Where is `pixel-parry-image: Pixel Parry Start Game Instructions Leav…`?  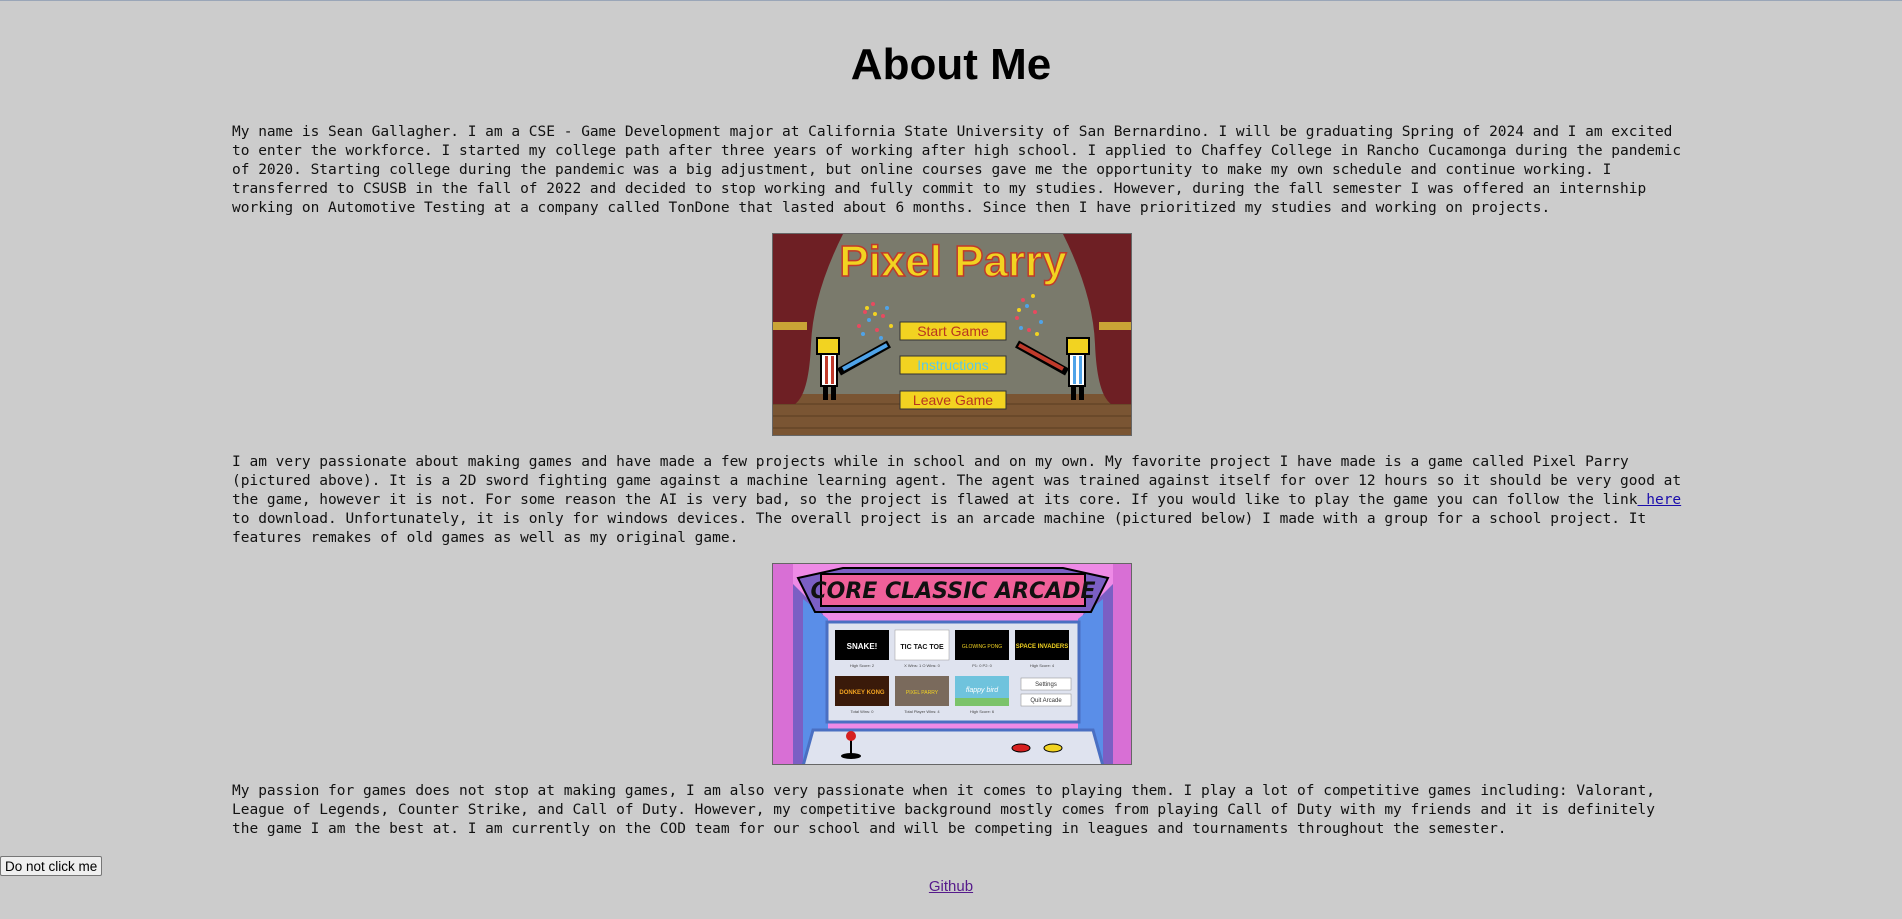
pixel-parry-image: Pixel Parry Start Game Instructions Leav… is located at coordinates (952, 334).